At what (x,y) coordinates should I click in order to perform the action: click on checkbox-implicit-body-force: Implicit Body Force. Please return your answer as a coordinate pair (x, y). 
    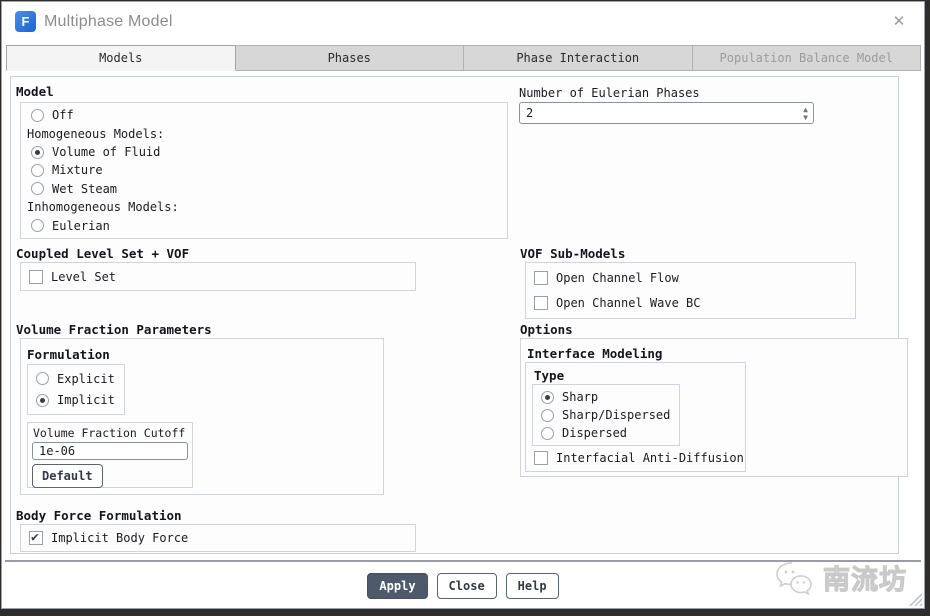
    Looking at the image, I should click on (218, 538).